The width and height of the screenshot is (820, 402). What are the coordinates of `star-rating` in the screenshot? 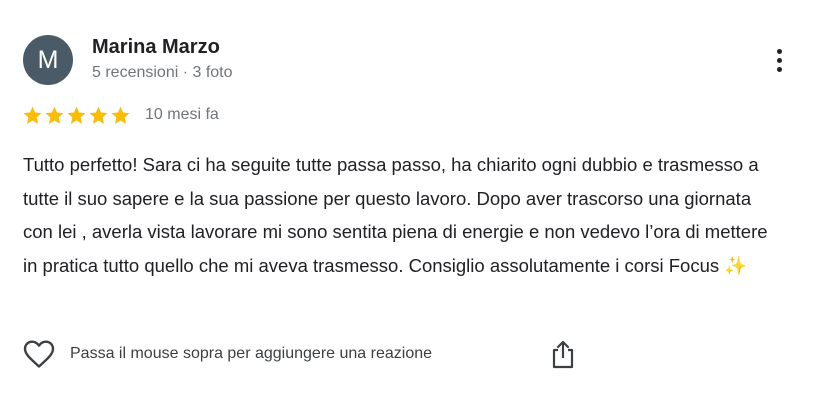 It's located at (76, 115).